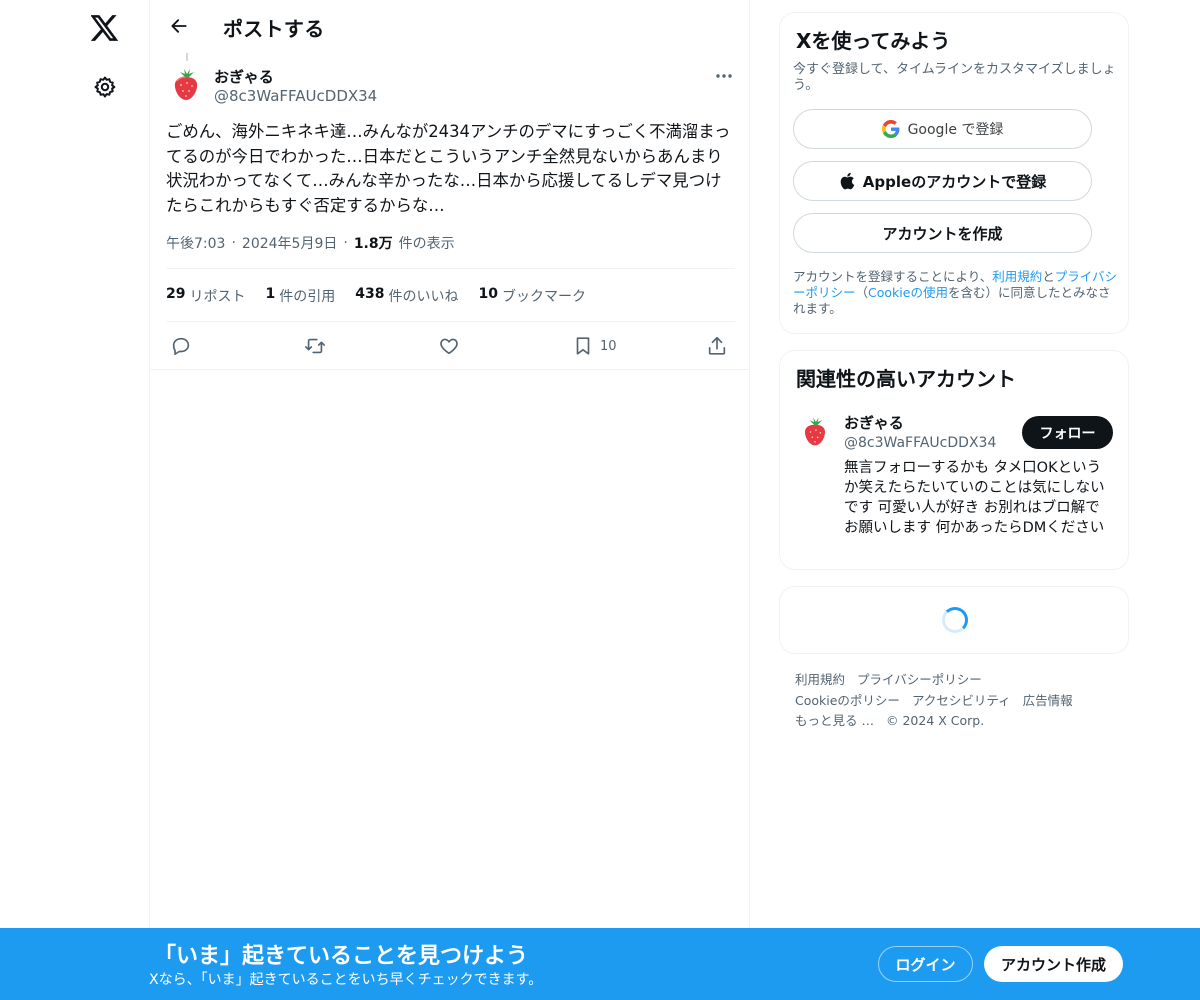 This screenshot has height=1000, width=1200. Describe the element at coordinates (179, 26) in the screenshot. I see `arrow-left-icon` at that location.